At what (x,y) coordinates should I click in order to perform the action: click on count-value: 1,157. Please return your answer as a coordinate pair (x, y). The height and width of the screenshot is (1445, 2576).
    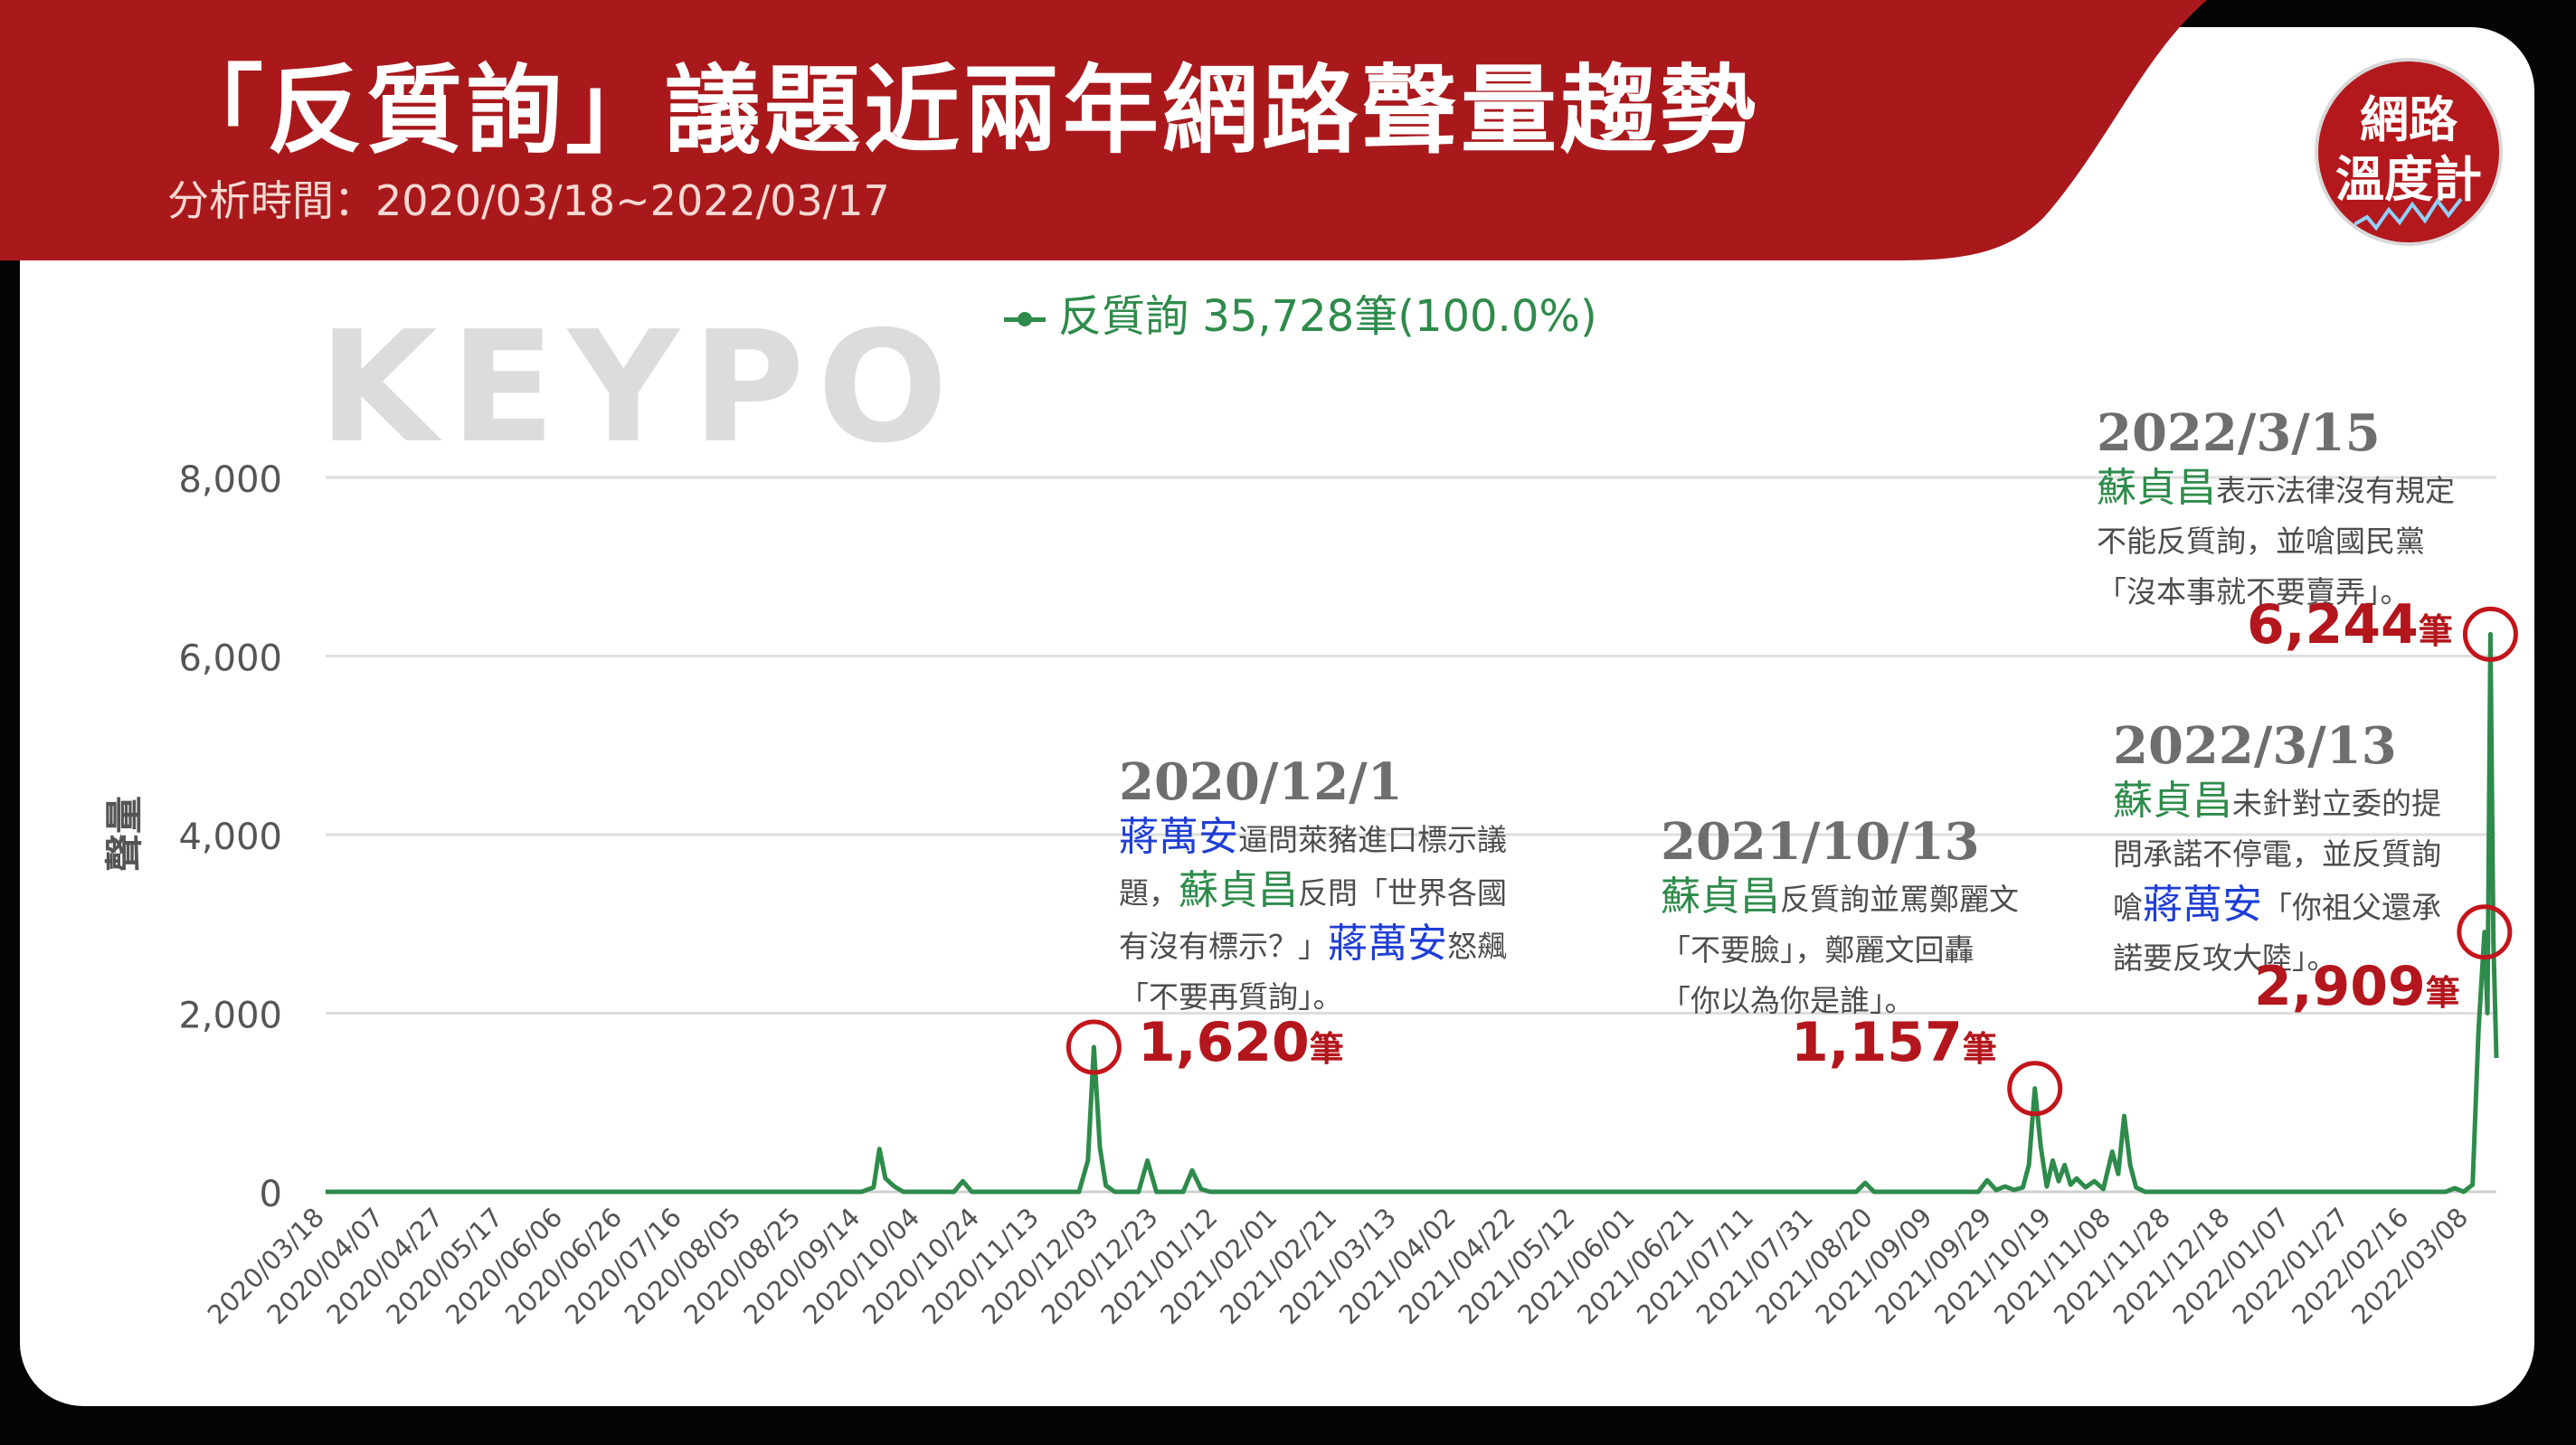
    Looking at the image, I should click on (1877, 1043).